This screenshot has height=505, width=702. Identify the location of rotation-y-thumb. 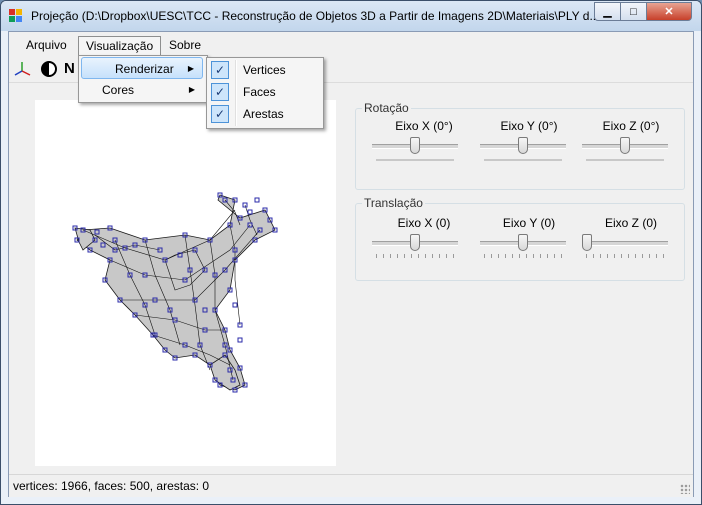
(523, 145).